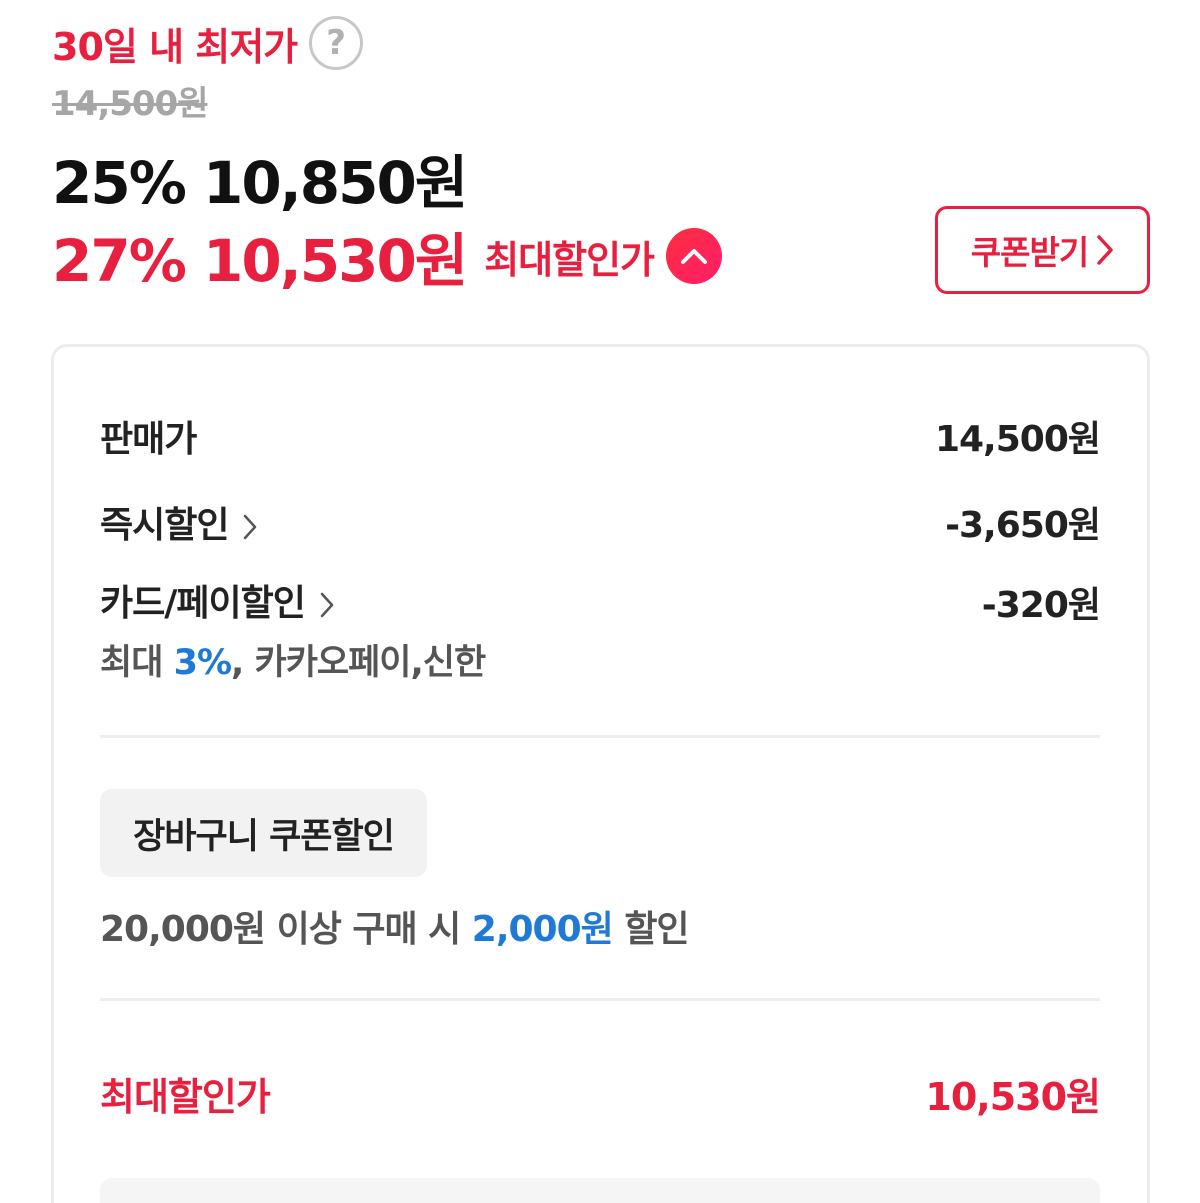  Describe the element at coordinates (185, 1097) in the screenshot. I see `final-max-discount-label: 최대할인가` at that location.